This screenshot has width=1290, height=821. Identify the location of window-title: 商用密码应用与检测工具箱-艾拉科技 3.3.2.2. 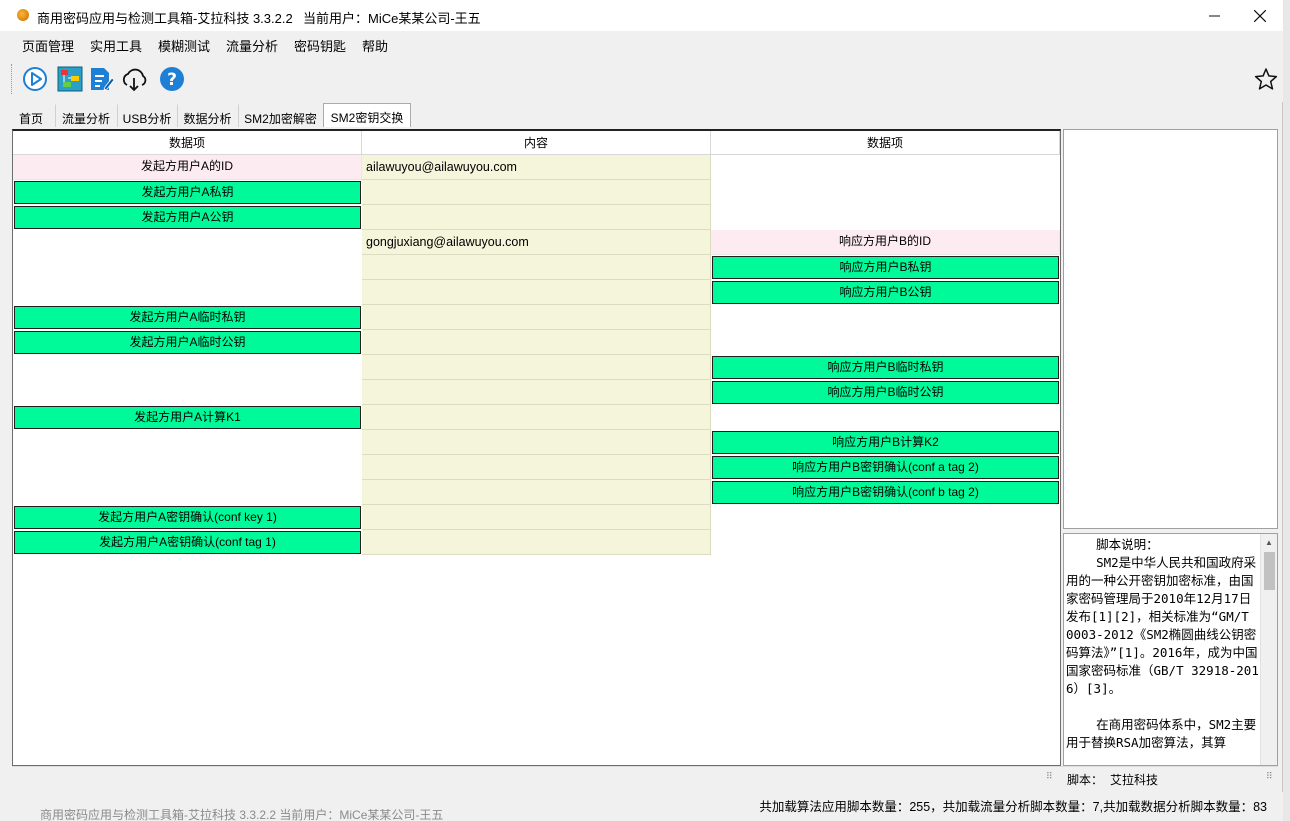
(165, 18).